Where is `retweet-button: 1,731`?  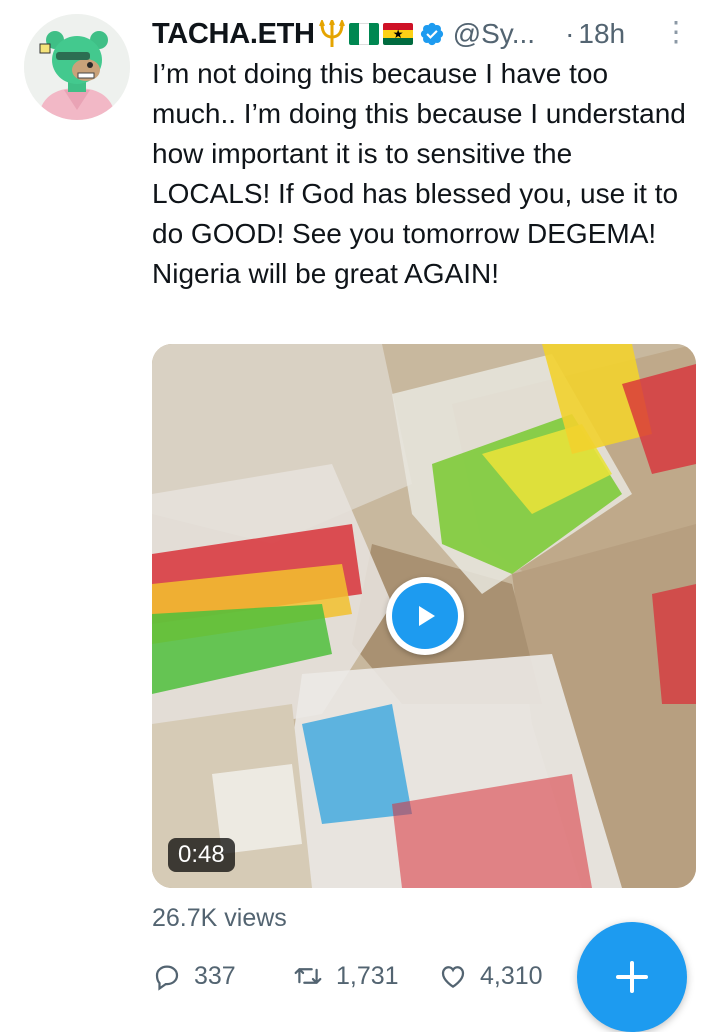
retweet-button: 1,731 is located at coordinates (365, 976).